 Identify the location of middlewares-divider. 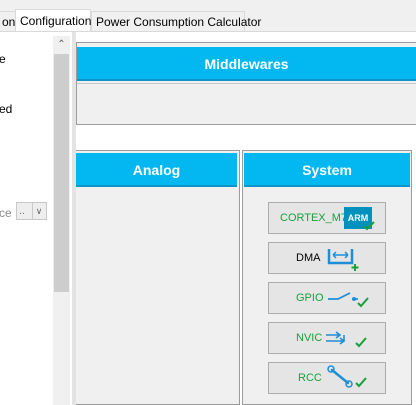
(246, 83).